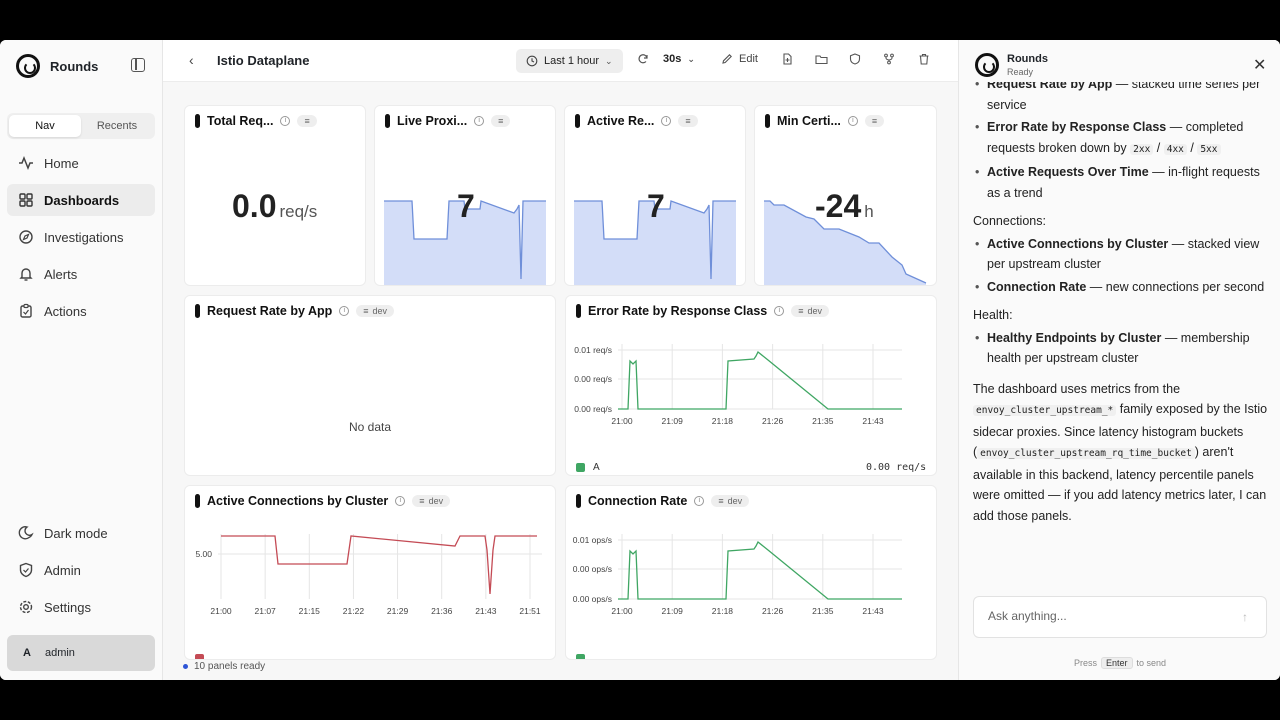 The width and height of the screenshot is (1280, 720). Describe the element at coordinates (924, 59) in the screenshot. I see `trash-icon` at that location.